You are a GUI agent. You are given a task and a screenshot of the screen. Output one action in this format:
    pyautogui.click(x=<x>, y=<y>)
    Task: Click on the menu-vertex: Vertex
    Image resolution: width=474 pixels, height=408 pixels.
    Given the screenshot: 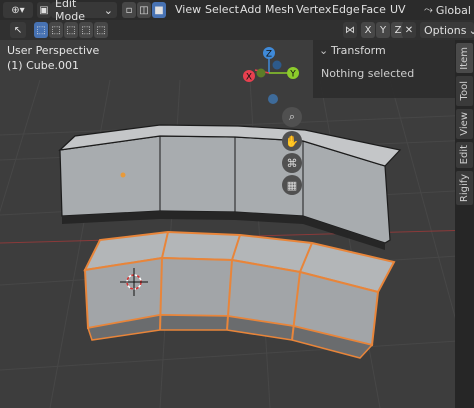 What is the action you would take?
    pyautogui.click(x=313, y=9)
    